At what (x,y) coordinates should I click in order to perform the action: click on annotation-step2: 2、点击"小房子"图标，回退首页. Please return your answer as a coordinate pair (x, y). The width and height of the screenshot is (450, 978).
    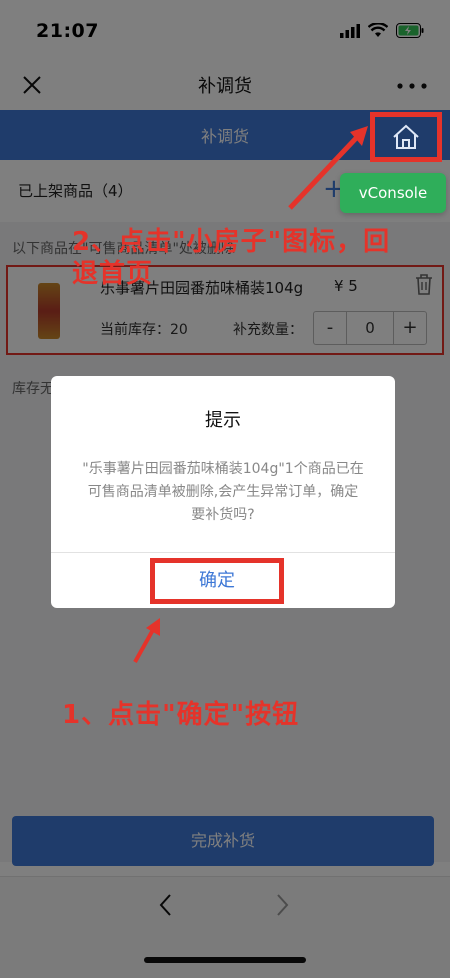
    Looking at the image, I should click on (231, 258).